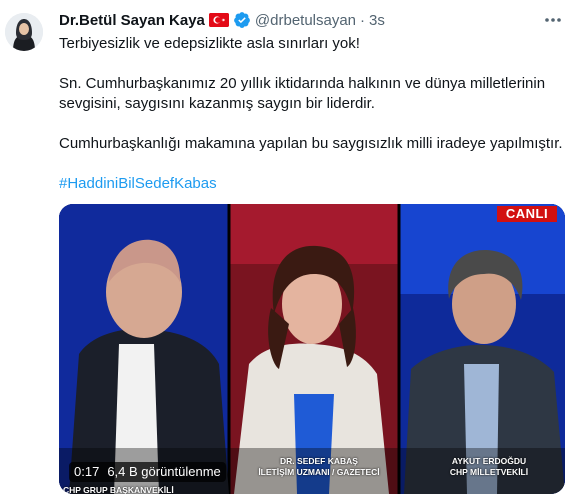  I want to click on tweet-header: Dr.Betül Sayan Kaya @drbetulsayan · 3s, so click(222, 20).